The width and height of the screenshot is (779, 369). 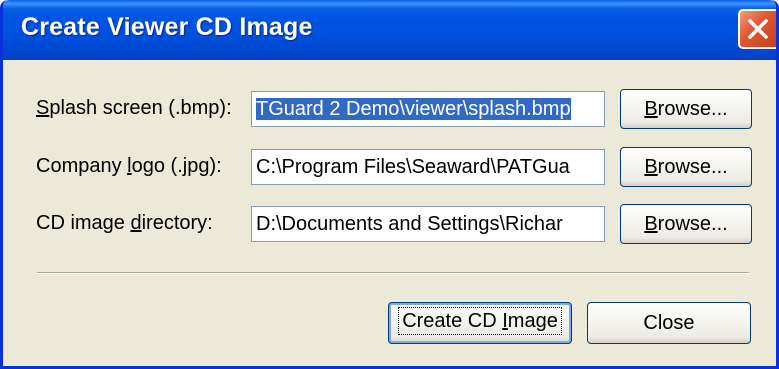 I want to click on company-logo-input: C:\Program Files\Seaward\PATGua, so click(x=428, y=167).